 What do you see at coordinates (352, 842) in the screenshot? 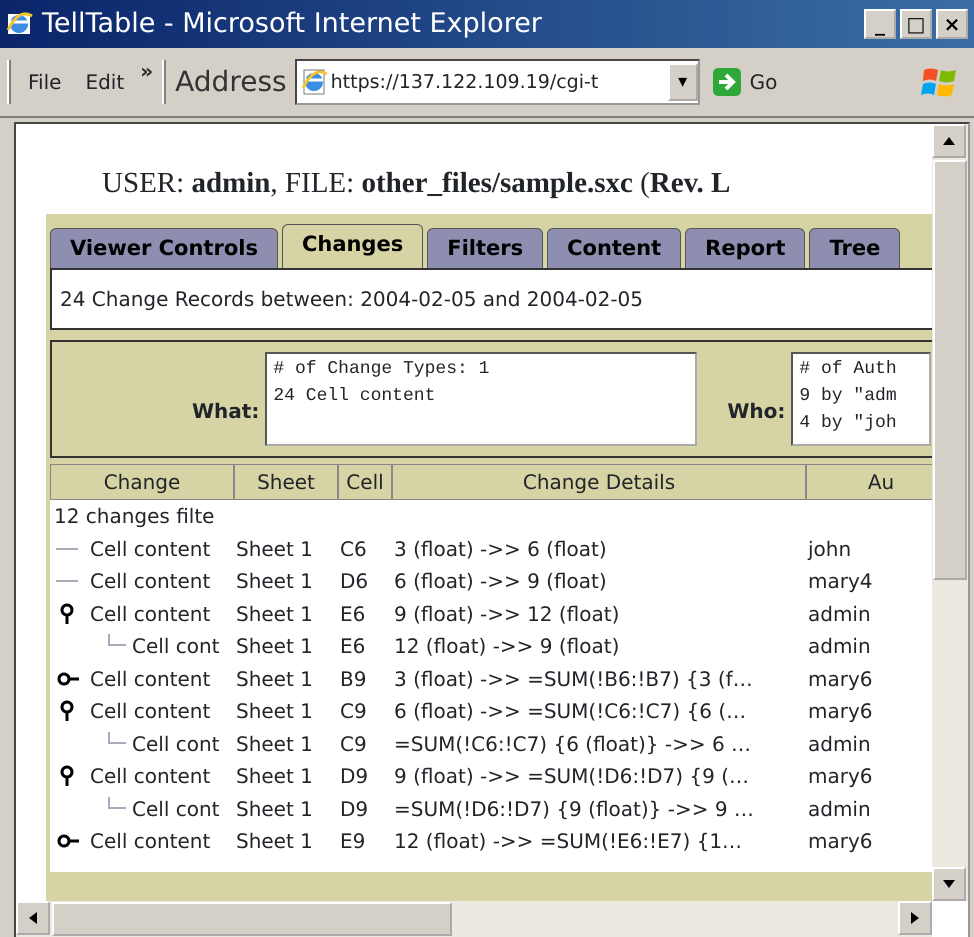
I see `cell-ref: E9` at bounding box center [352, 842].